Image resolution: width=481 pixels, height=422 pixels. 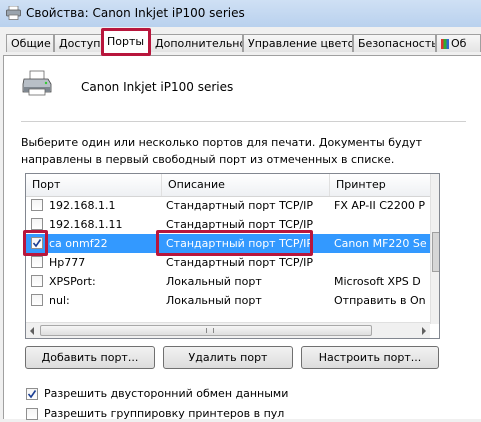 I want to click on checkmark-icon, so click(x=32, y=394).